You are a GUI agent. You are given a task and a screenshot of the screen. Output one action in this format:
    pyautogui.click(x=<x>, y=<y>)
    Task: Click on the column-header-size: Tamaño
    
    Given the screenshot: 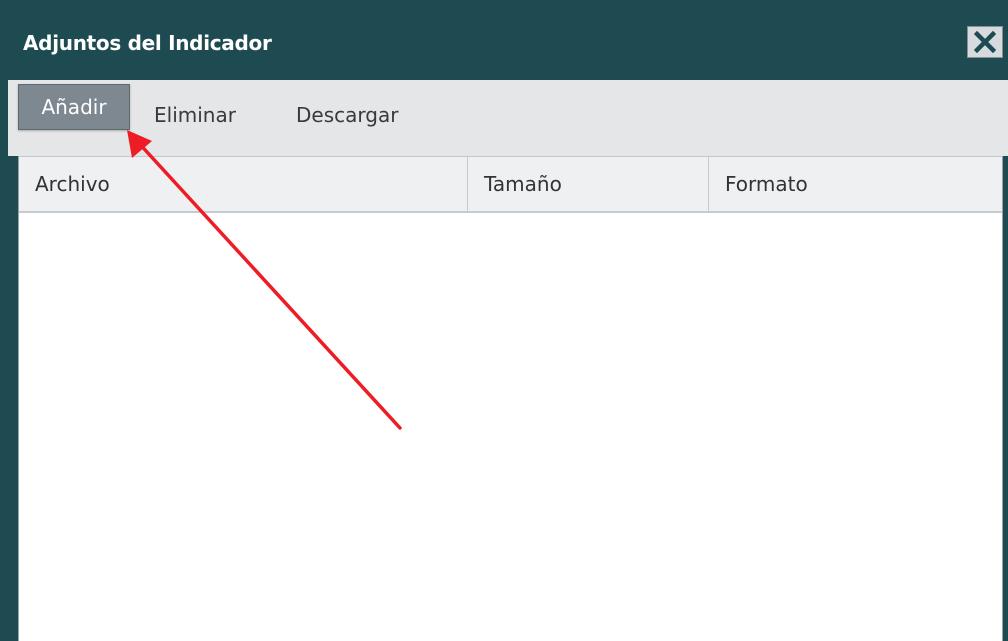 What is the action you would take?
    pyautogui.click(x=588, y=184)
    